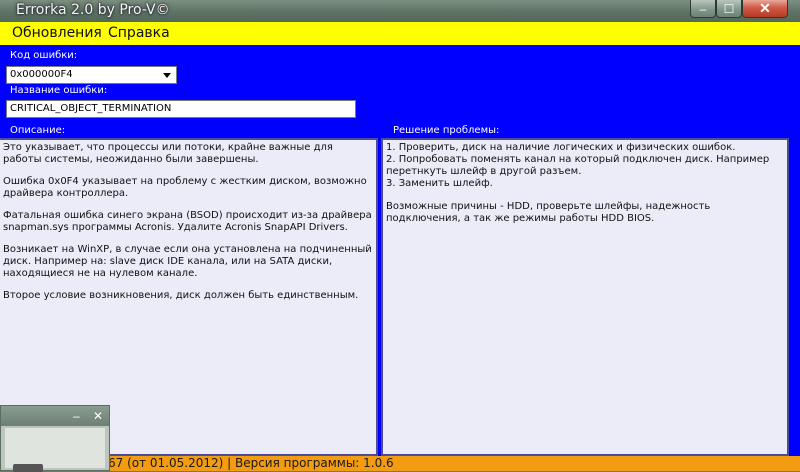  I want to click on error-name-field: CRITICAL_OBJECT_TERMINATION, so click(181, 109).